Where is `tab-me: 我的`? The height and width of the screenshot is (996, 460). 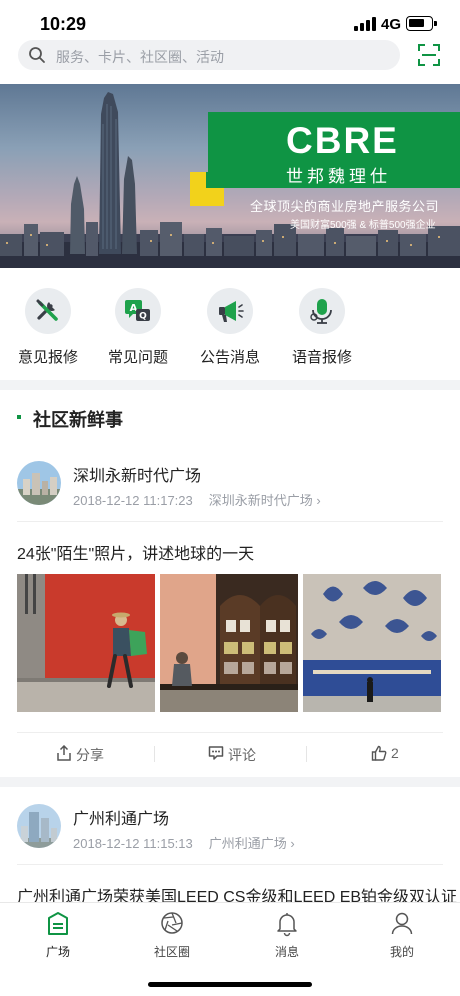 tab-me: 我的 is located at coordinates (402, 936).